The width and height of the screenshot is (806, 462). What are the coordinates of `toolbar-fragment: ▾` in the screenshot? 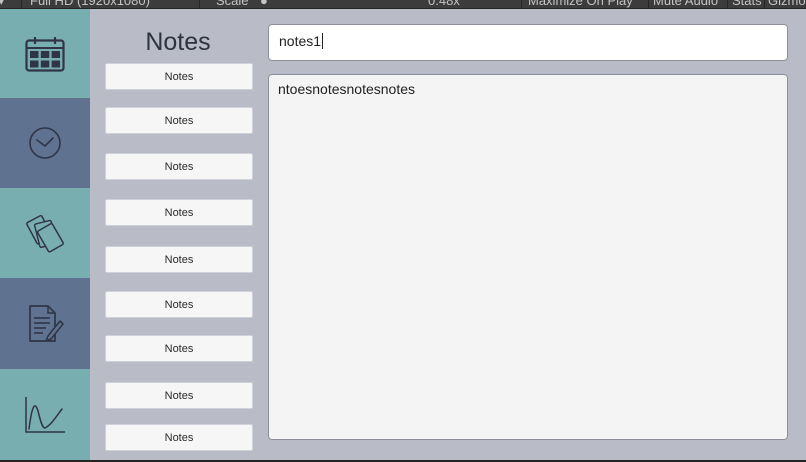 It's located at (2, 4).